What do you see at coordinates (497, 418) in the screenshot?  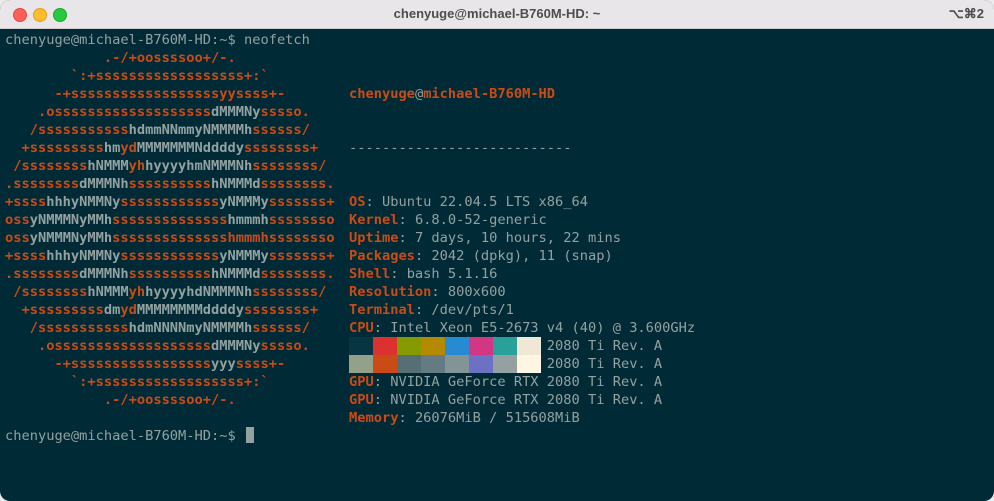 I see `info-value: 26076MiB / 515608MiB` at bounding box center [497, 418].